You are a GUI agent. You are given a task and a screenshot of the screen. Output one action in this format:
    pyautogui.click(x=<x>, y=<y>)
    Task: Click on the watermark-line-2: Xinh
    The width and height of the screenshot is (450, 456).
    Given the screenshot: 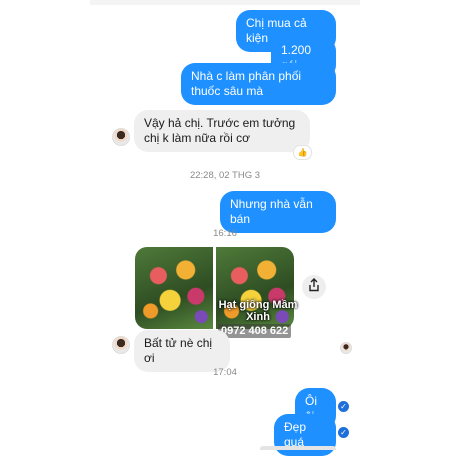 What is the action you would take?
    pyautogui.click(x=258, y=317)
    